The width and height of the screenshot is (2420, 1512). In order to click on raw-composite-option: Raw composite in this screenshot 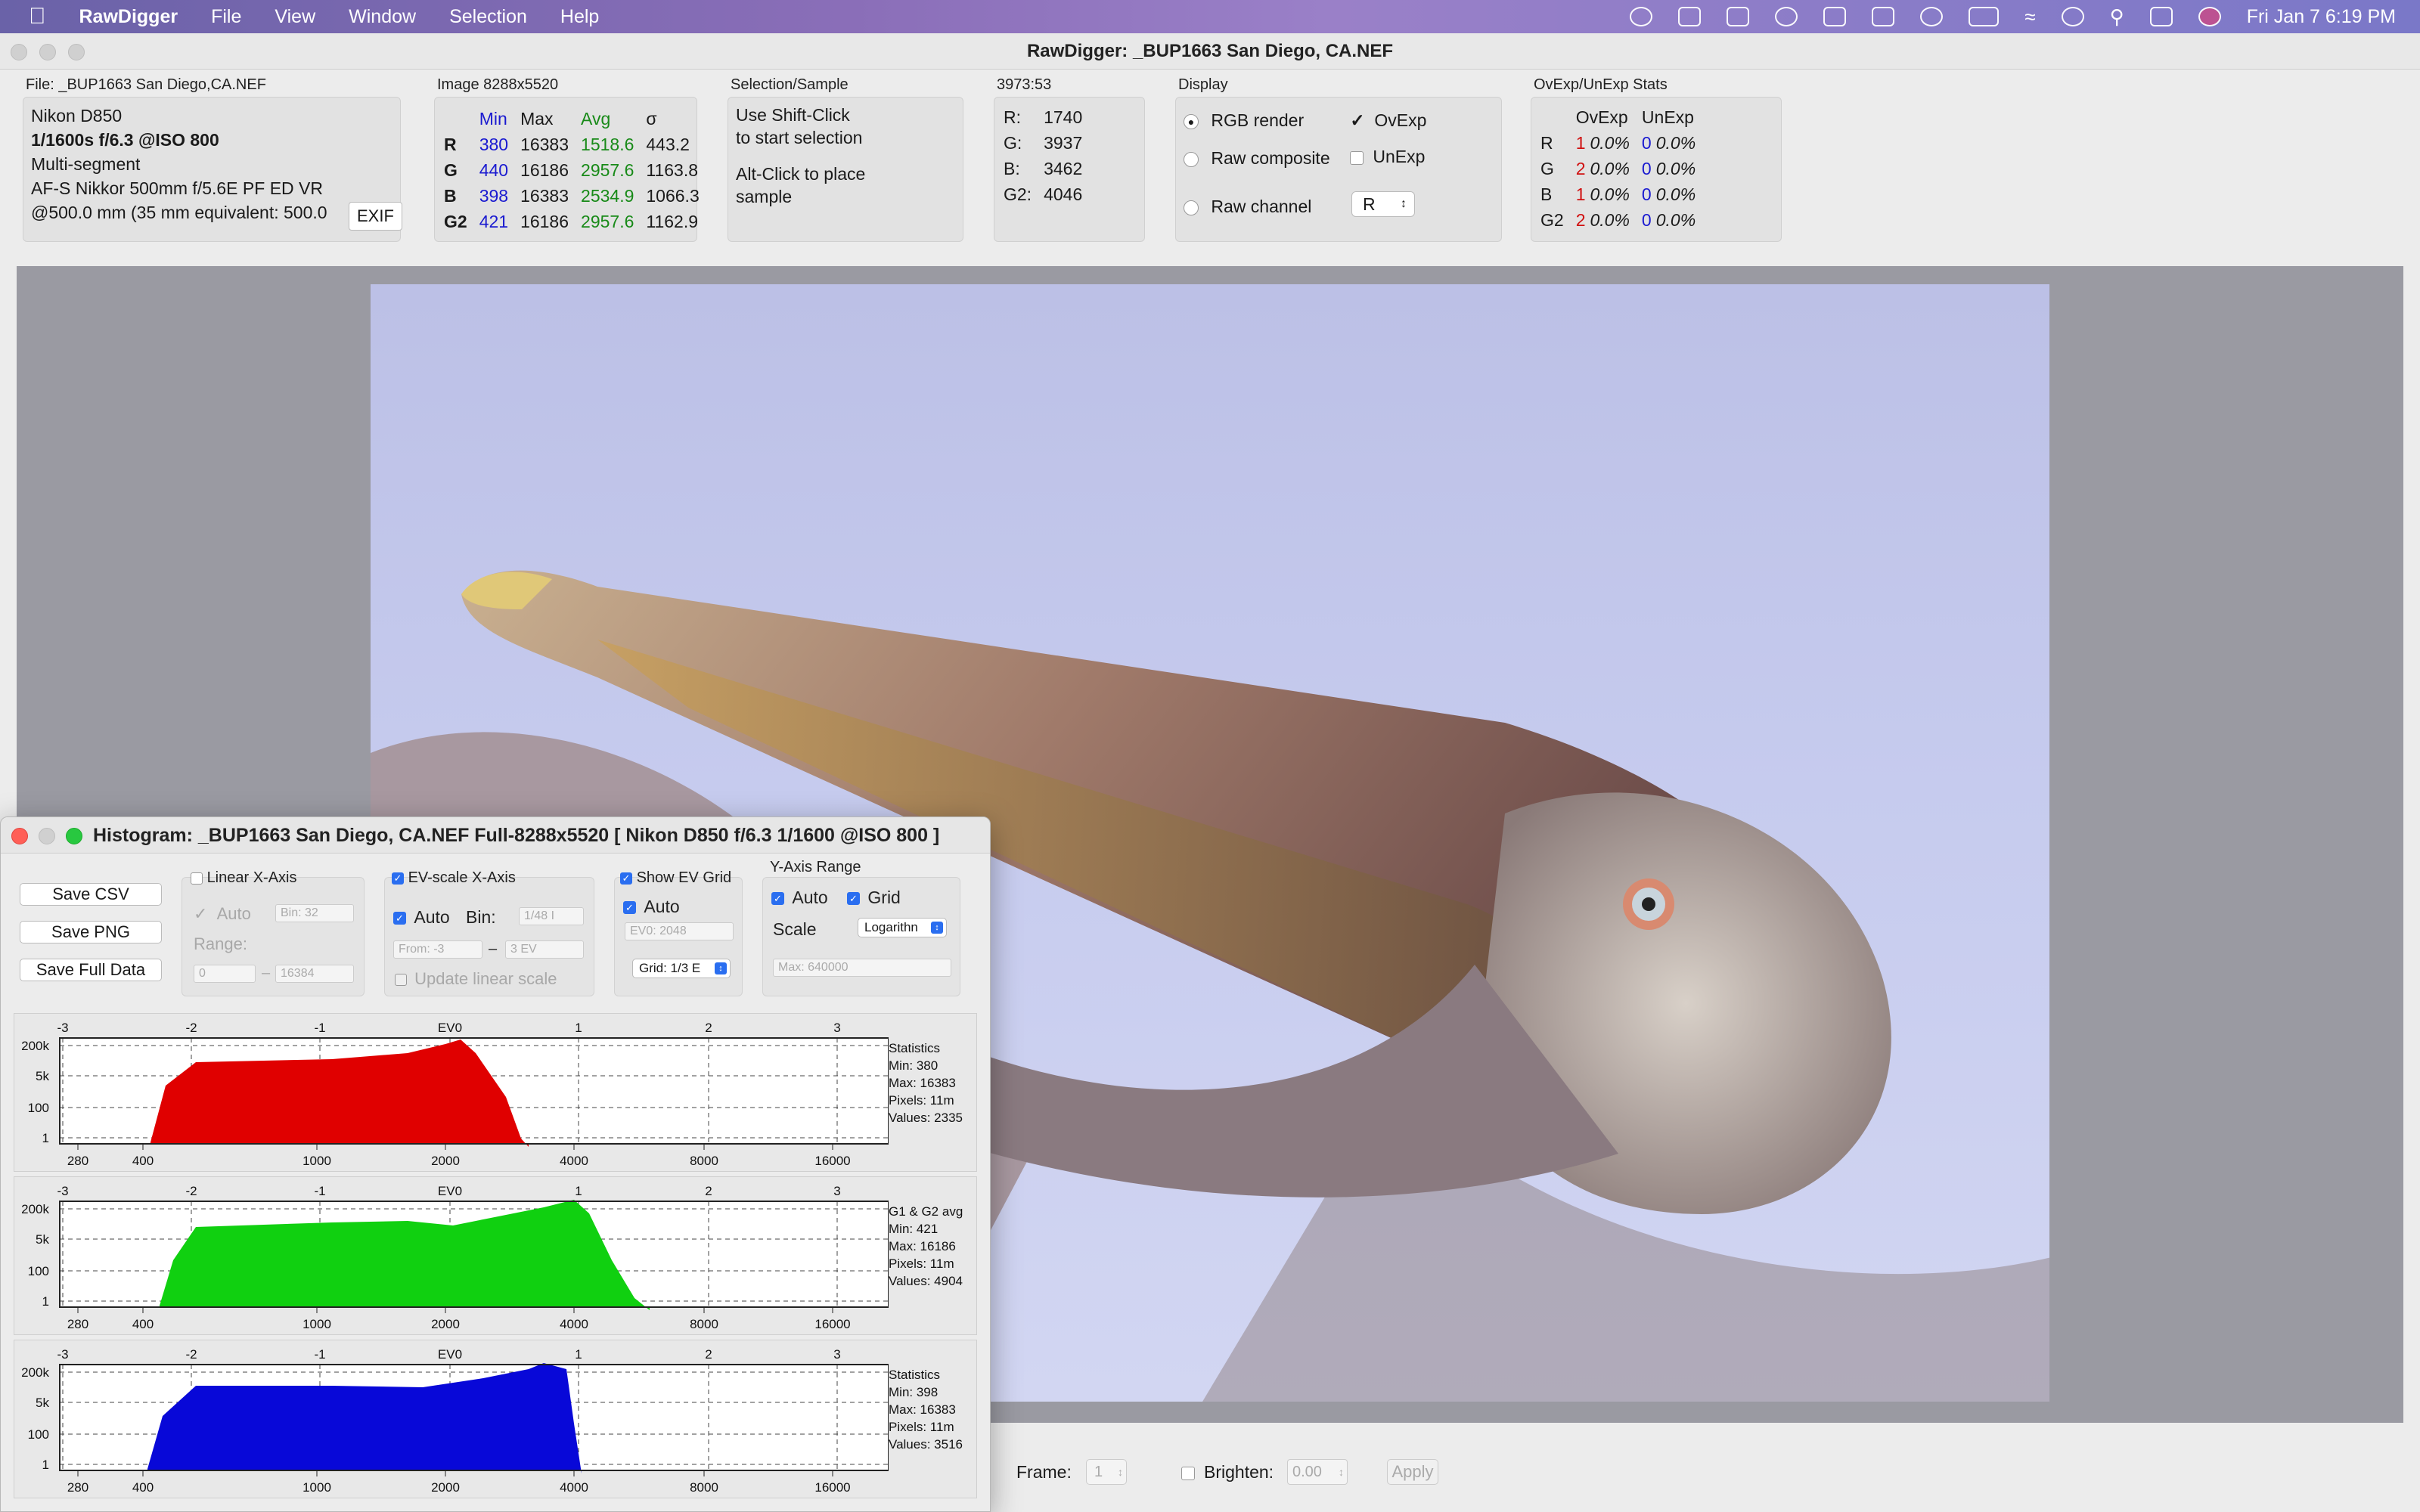, I will do `click(1257, 158)`.